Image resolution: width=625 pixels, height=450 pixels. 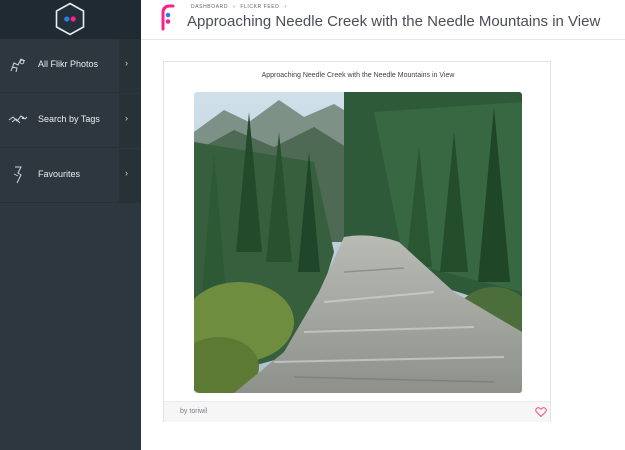 I want to click on flickr-hexagon-icon, so click(x=70, y=19).